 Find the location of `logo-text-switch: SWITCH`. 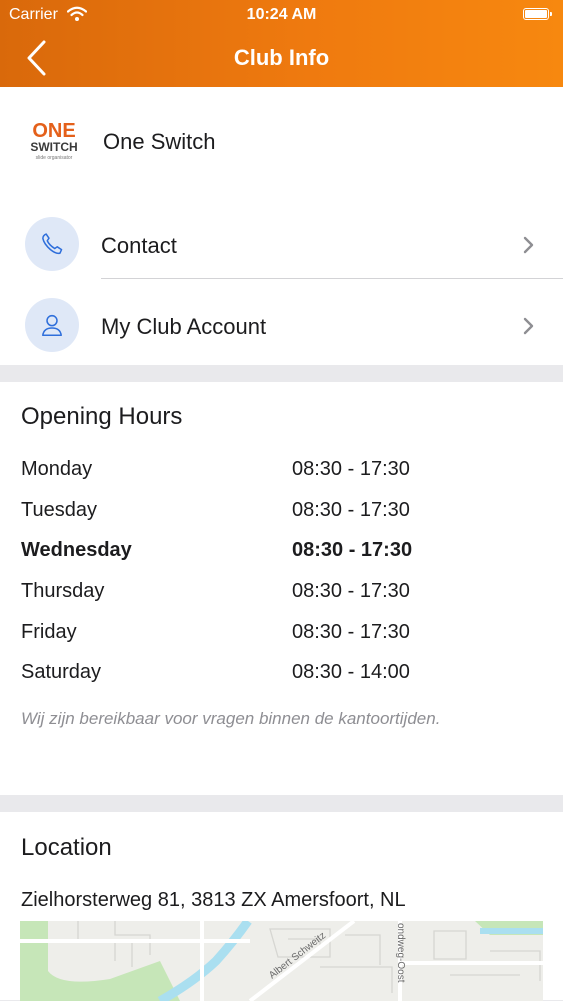

logo-text-switch: SWITCH is located at coordinates (53, 147).